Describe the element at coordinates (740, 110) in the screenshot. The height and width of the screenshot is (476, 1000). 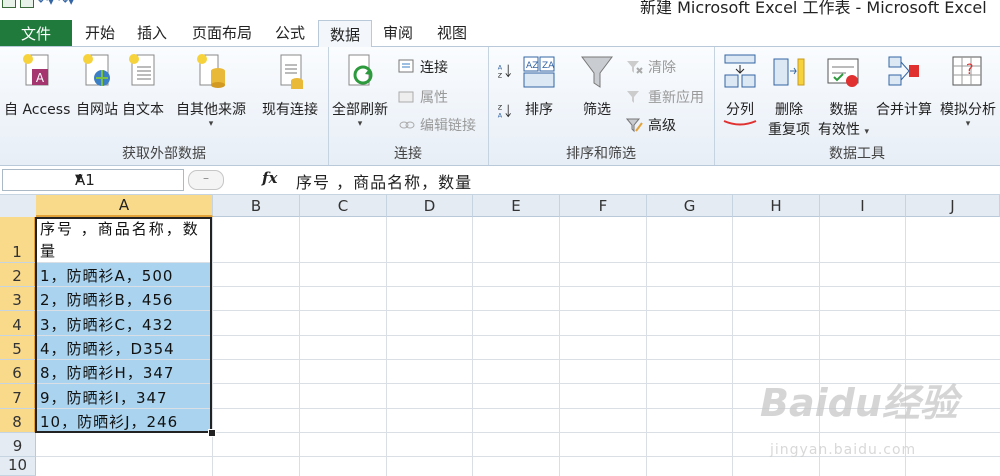
I see `text-to-columns-label: 分列` at that location.